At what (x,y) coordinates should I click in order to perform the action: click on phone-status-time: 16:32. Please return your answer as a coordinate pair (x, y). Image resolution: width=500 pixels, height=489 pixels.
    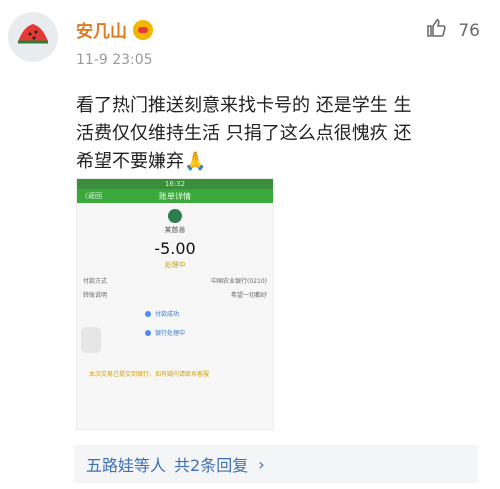
    Looking at the image, I should click on (175, 184).